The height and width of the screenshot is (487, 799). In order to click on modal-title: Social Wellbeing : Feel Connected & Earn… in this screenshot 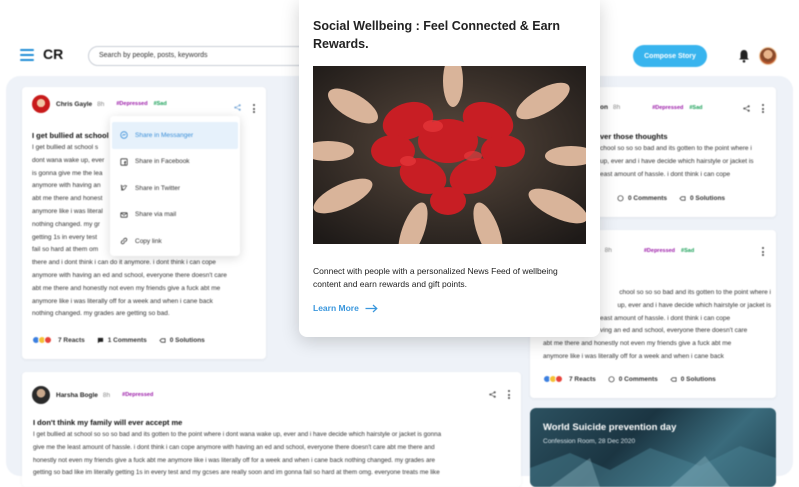, I will do `click(437, 35)`.